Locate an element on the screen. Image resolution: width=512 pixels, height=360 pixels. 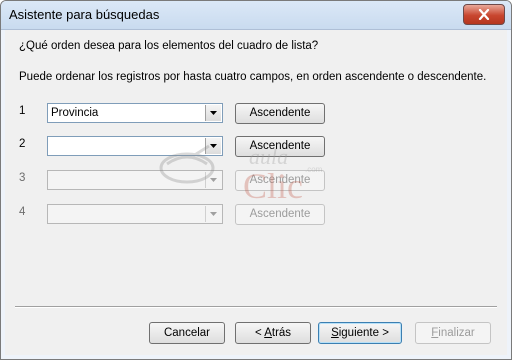
bottom-separator is located at coordinates (256, 307).